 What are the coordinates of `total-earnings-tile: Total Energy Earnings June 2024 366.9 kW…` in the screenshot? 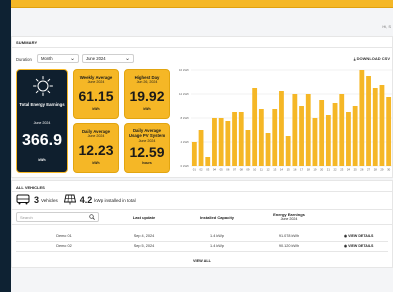 It's located at (42, 121).